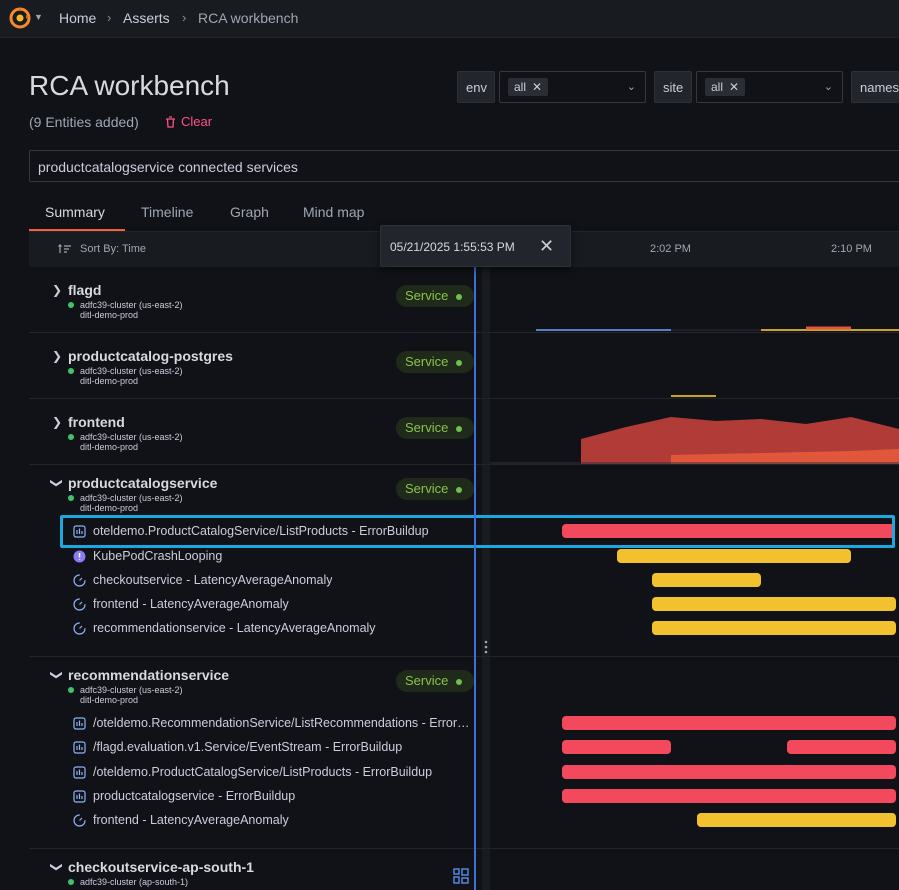 The image size is (899, 890). What do you see at coordinates (79, 556) in the screenshot?
I see `info-icon` at bounding box center [79, 556].